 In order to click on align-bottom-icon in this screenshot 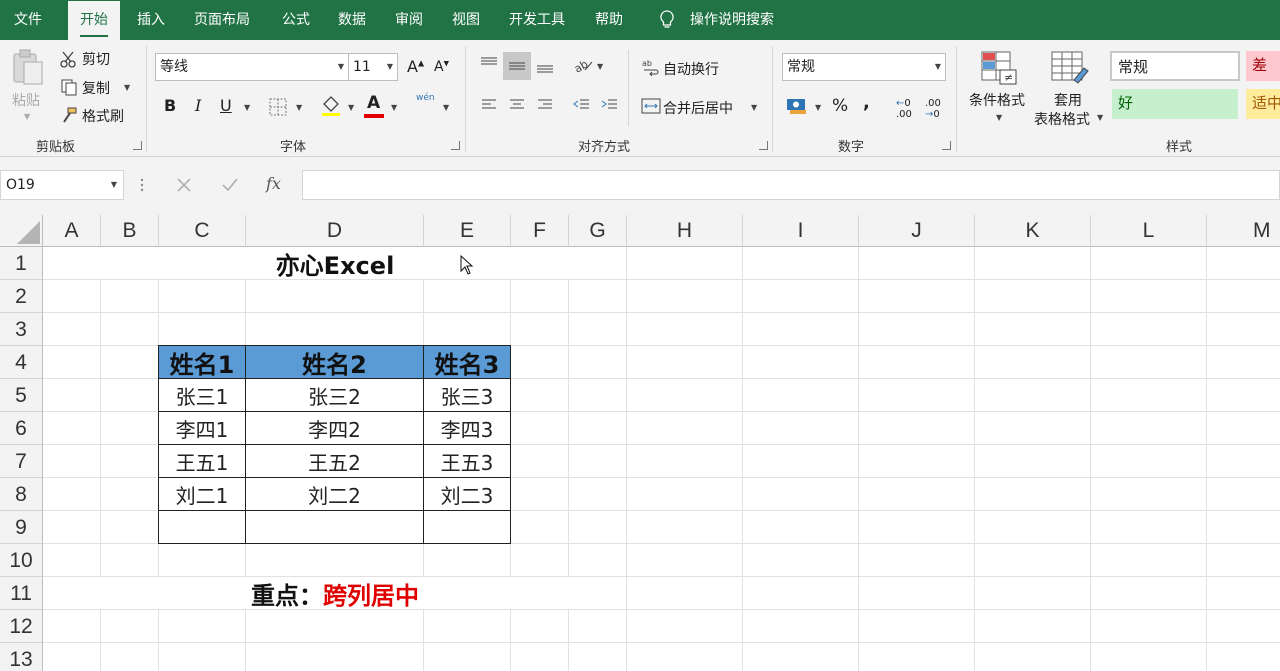, I will do `click(545, 67)`.